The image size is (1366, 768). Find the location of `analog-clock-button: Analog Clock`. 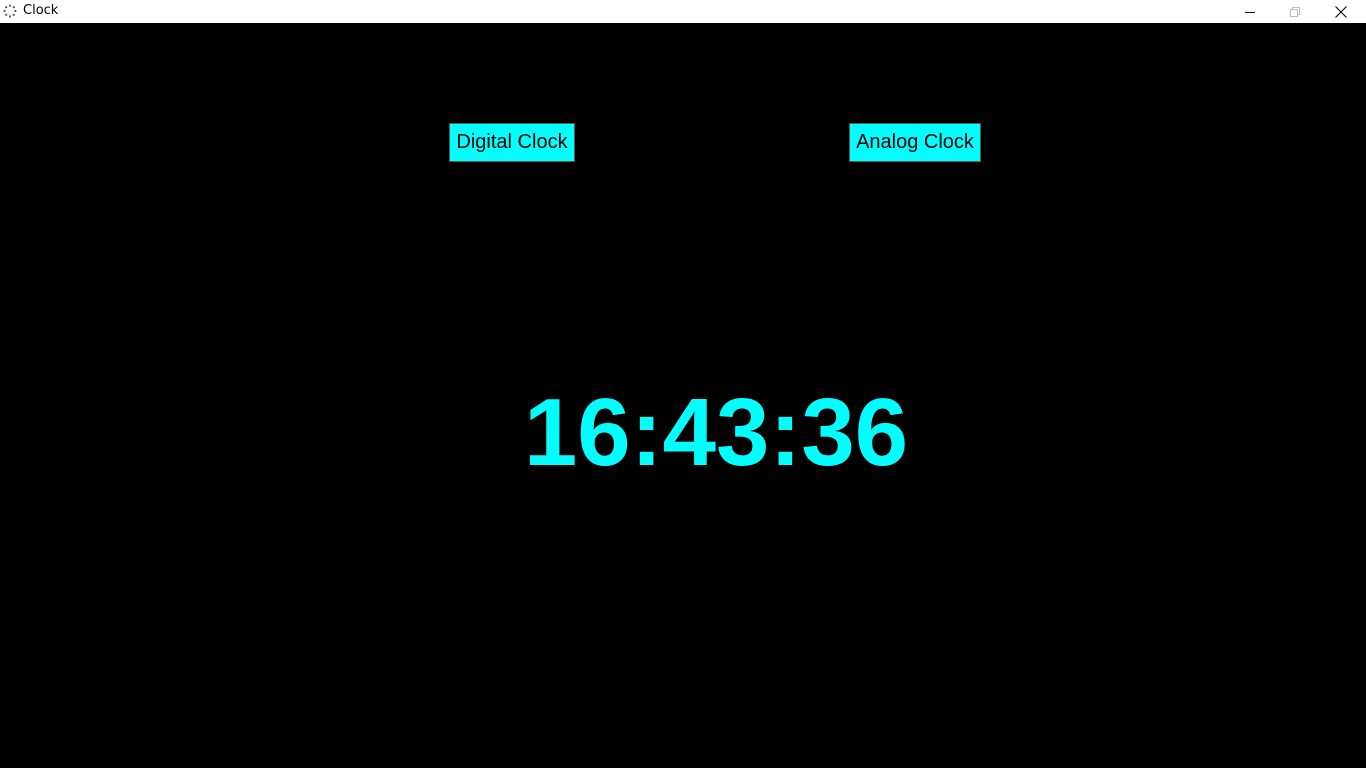

analog-clock-button: Analog Clock is located at coordinates (915, 142).